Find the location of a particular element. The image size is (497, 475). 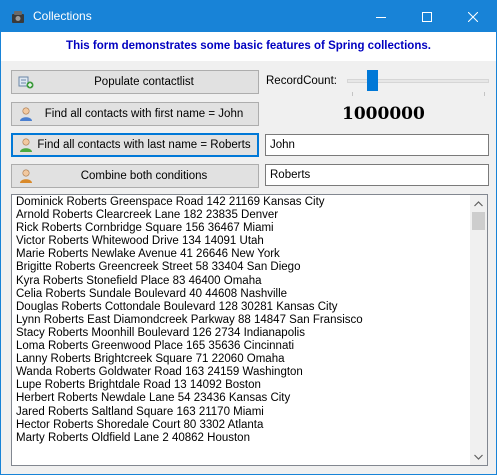

find-first-name-label: Find all contacts with first name = John is located at coordinates (144, 114).